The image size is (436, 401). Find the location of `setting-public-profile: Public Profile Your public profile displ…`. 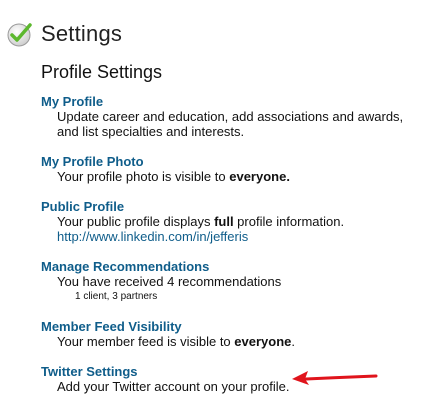

setting-public-profile: Public Profile Your public profile displ… is located at coordinates (236, 221).